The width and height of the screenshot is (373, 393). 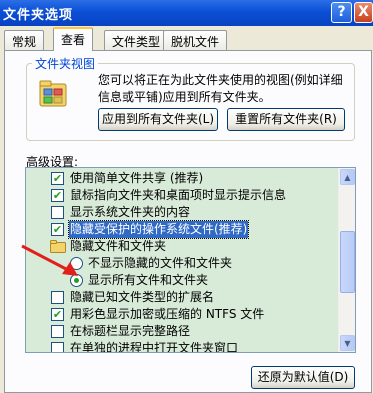 I want to click on tab-general: 常规, so click(x=24, y=40).